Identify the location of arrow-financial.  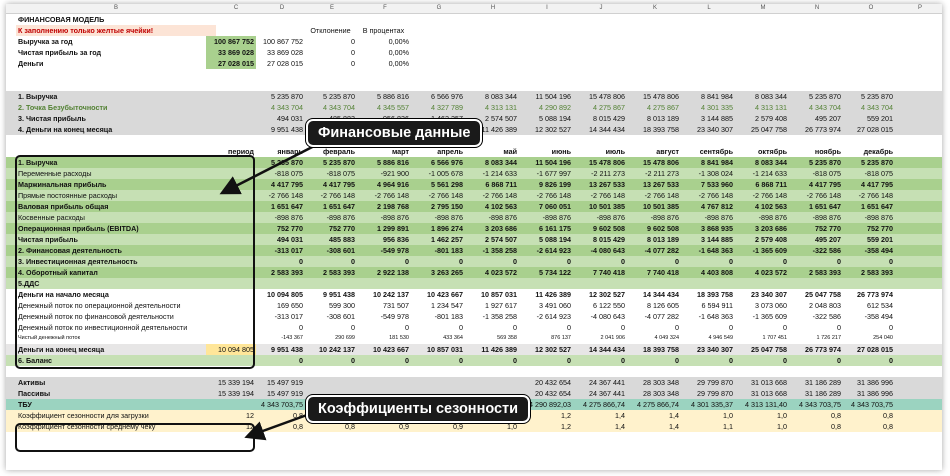
(272, 167).